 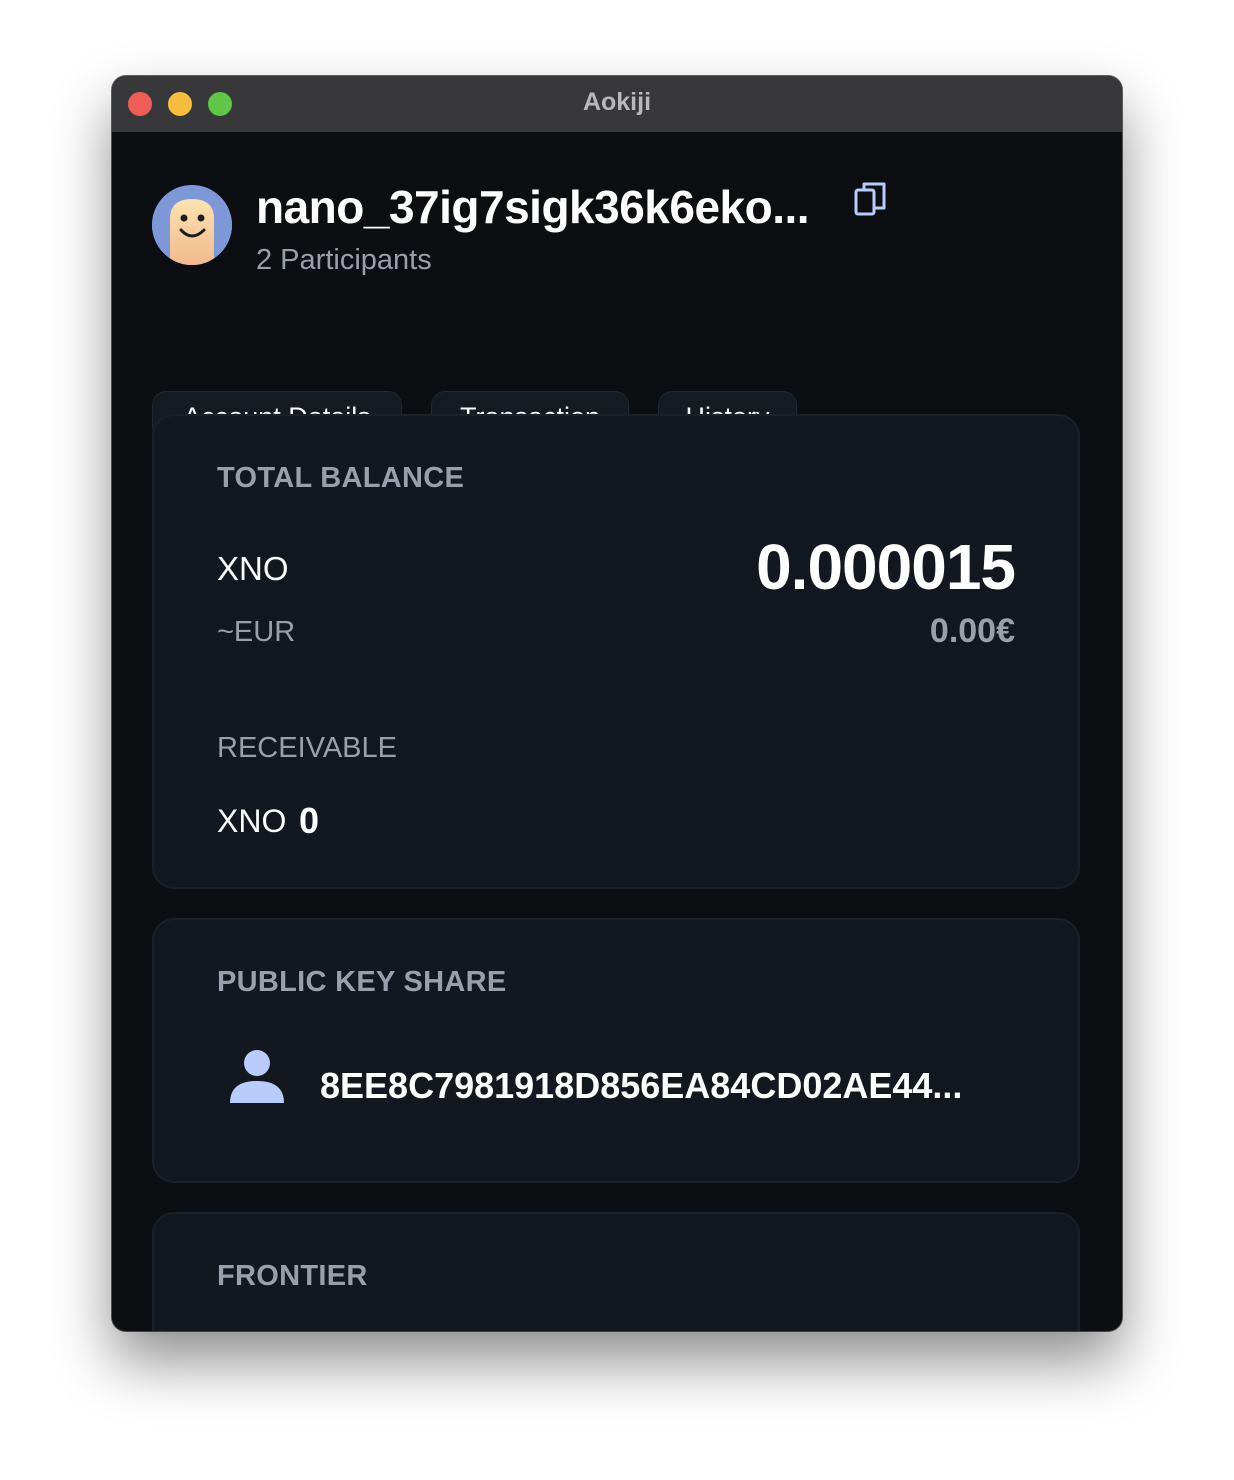 I want to click on frontier-card: FRONTIER, so click(x=616, y=1271).